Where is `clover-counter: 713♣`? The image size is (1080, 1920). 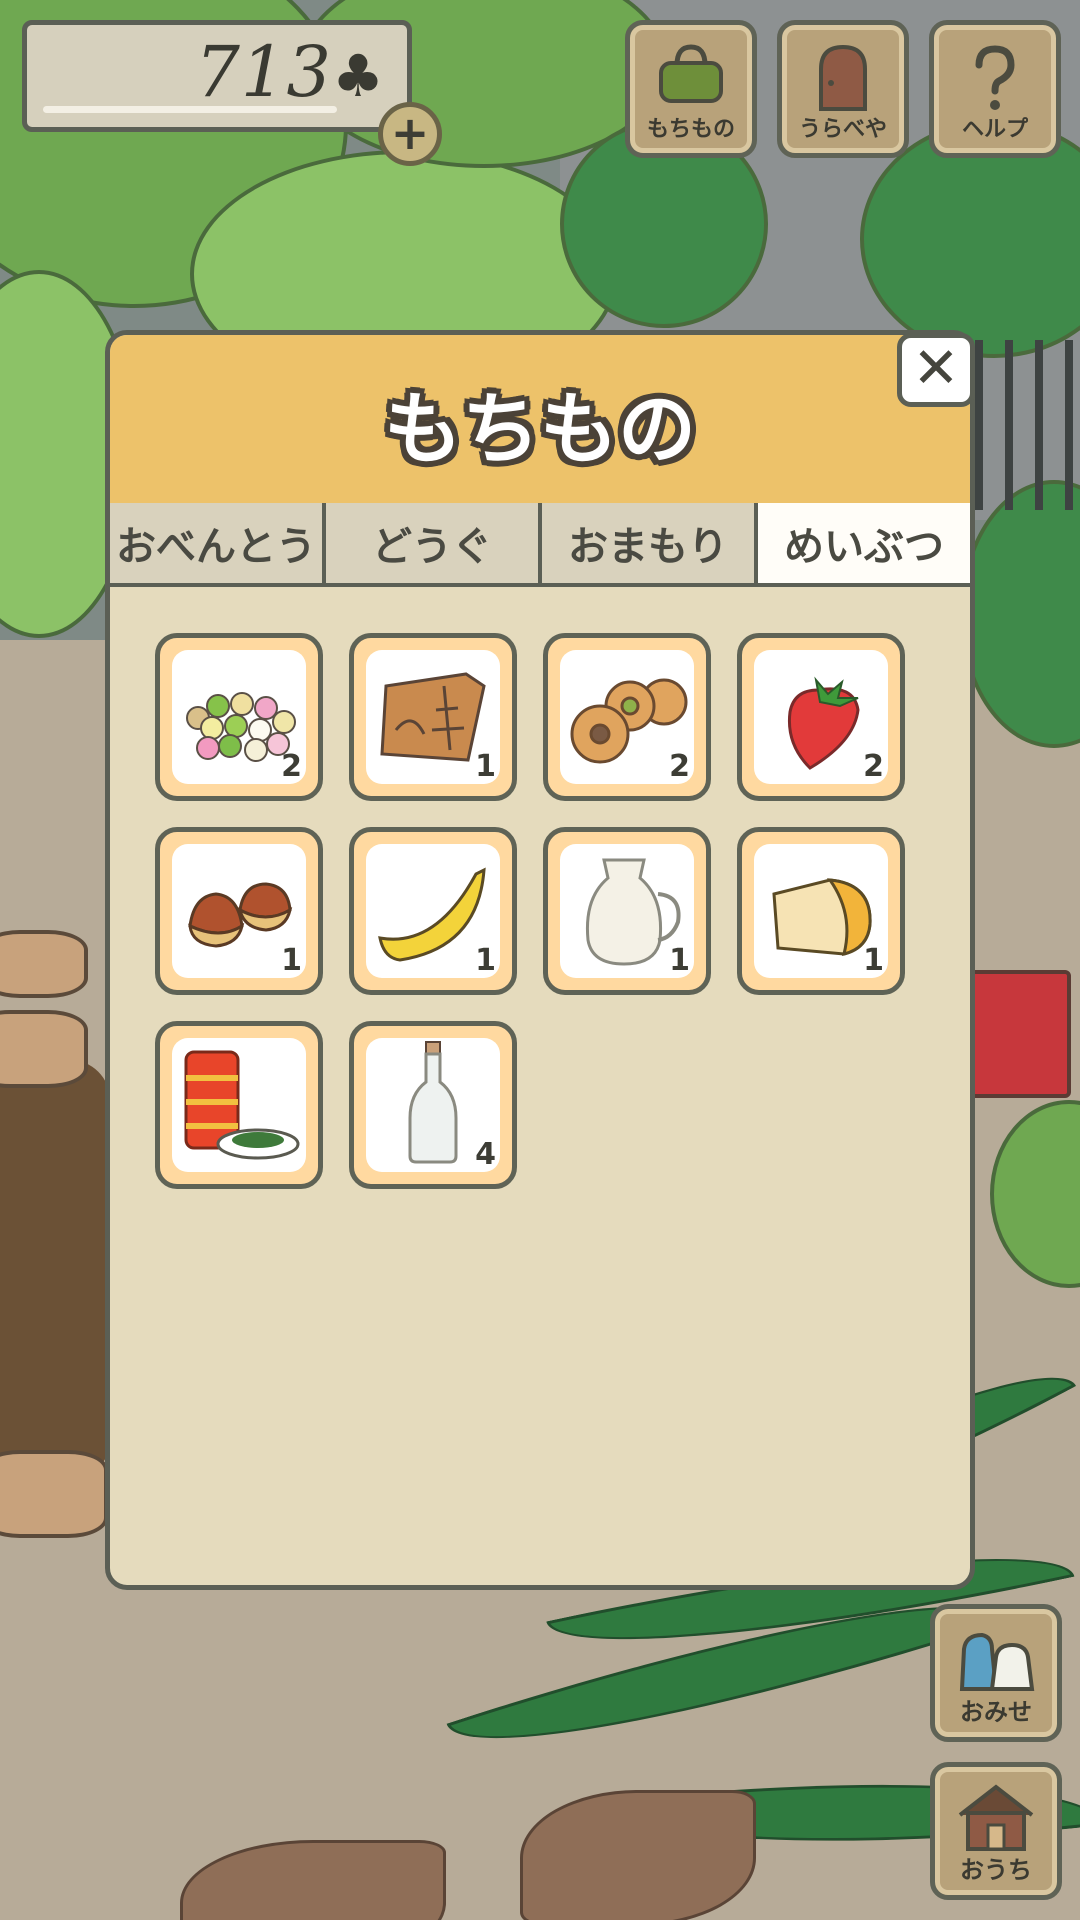 clover-counter: 713♣ is located at coordinates (217, 76).